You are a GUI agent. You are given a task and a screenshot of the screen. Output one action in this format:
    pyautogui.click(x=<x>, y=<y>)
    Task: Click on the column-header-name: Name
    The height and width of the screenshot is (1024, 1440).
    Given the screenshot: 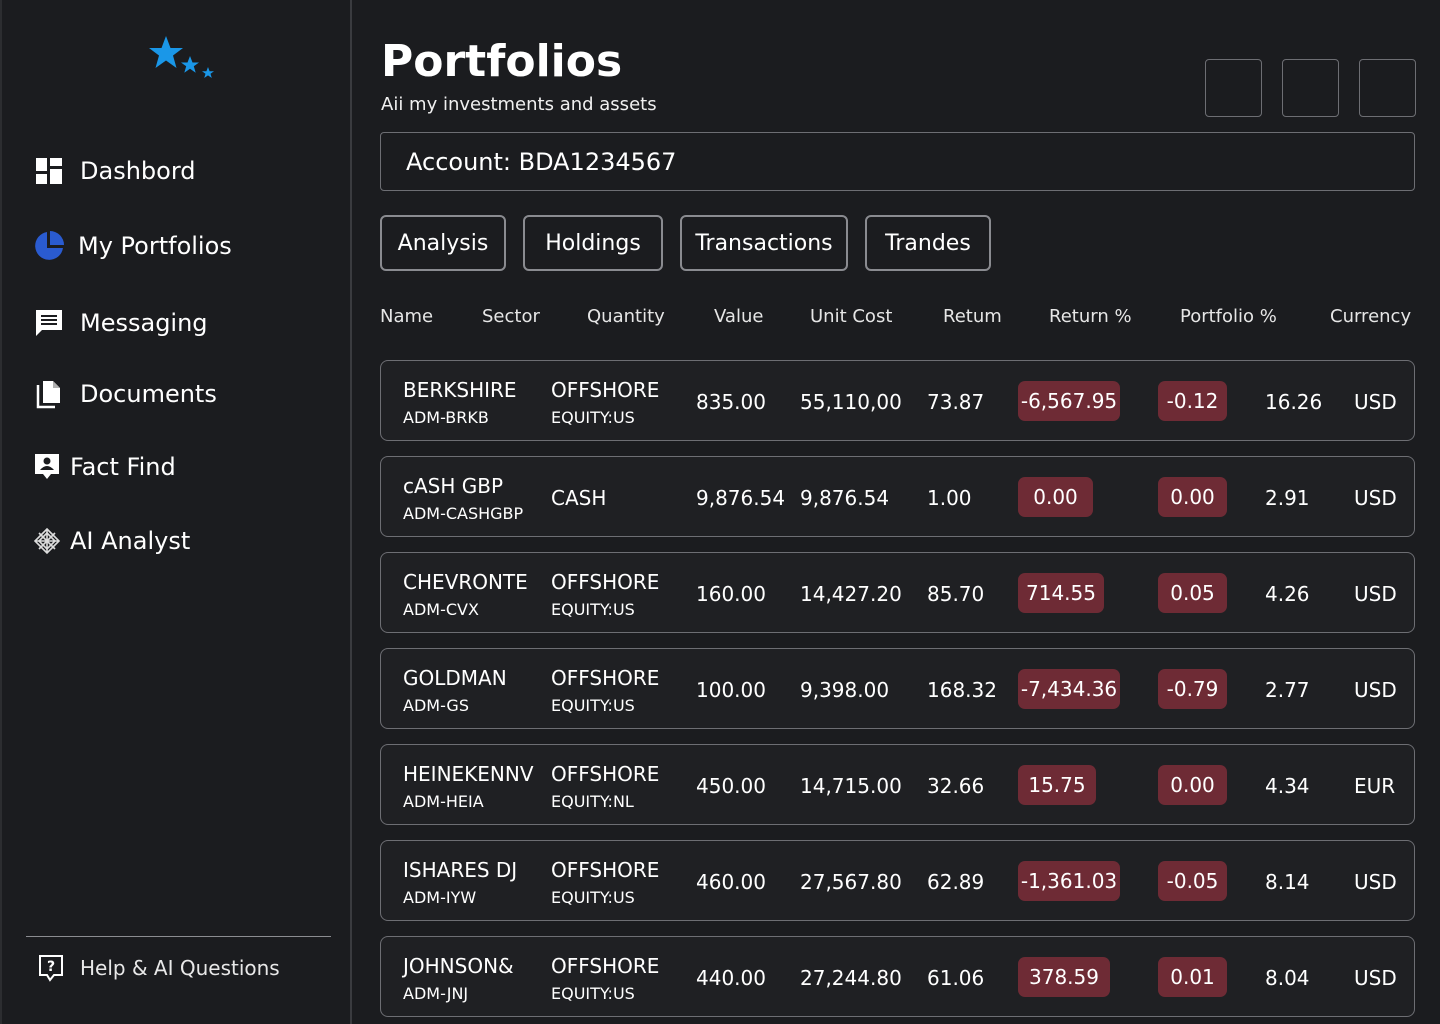 What is the action you would take?
    pyautogui.click(x=406, y=316)
    